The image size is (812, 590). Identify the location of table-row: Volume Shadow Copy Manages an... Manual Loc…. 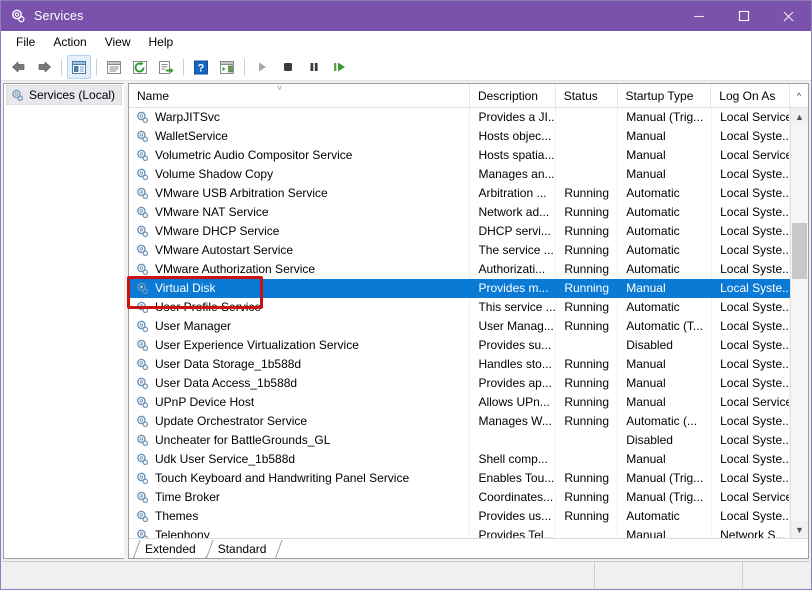
(459, 174).